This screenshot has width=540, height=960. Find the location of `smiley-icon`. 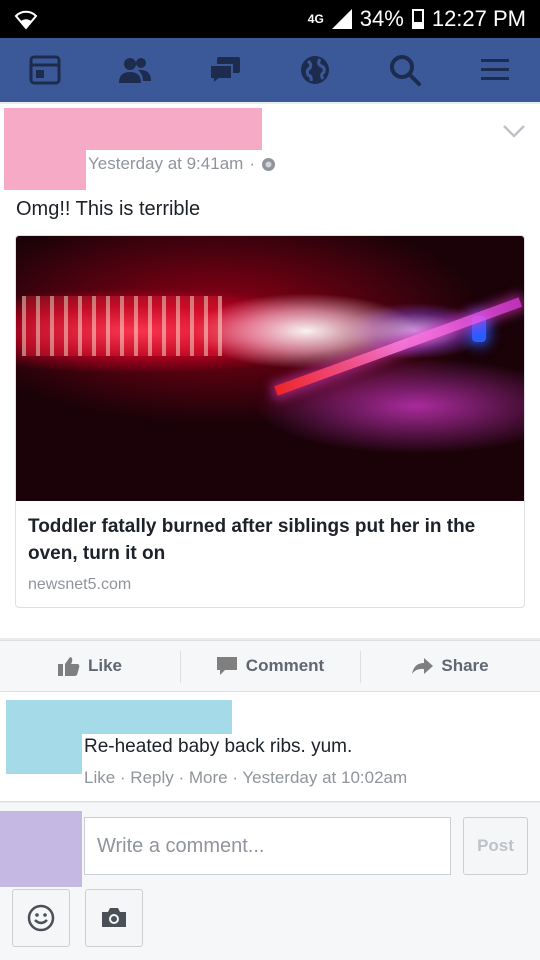

smiley-icon is located at coordinates (41, 918).